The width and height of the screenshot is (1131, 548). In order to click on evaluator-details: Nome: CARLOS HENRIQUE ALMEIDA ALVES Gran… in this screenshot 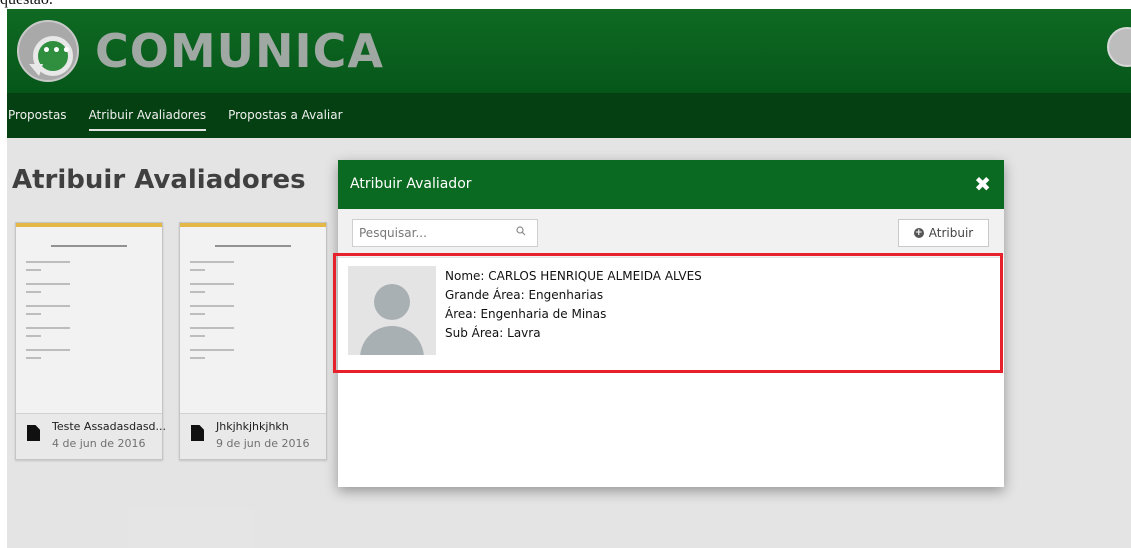, I will do `click(573, 305)`.